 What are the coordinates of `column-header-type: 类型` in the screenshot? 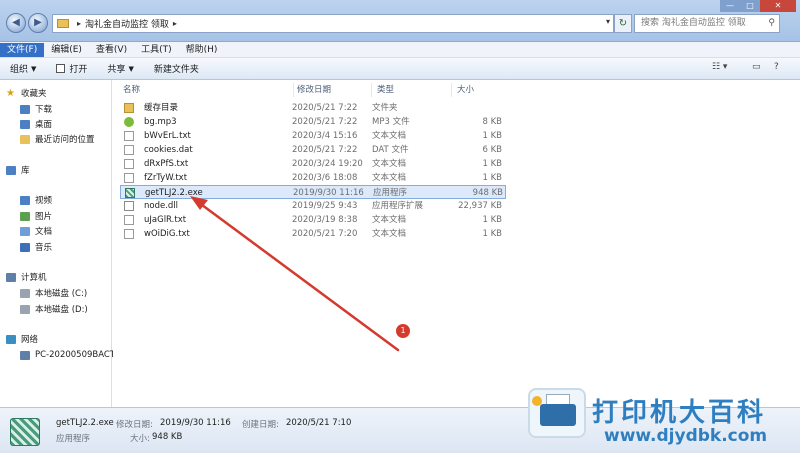 It's located at (385, 90).